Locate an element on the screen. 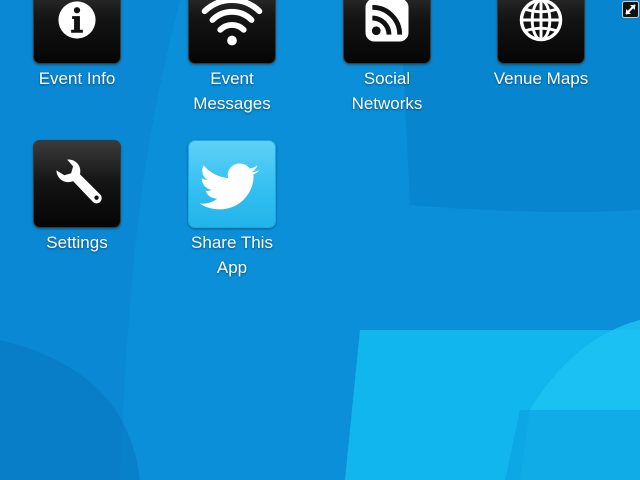 The image size is (640, 480). app-label-line: Settings is located at coordinates (77, 242).